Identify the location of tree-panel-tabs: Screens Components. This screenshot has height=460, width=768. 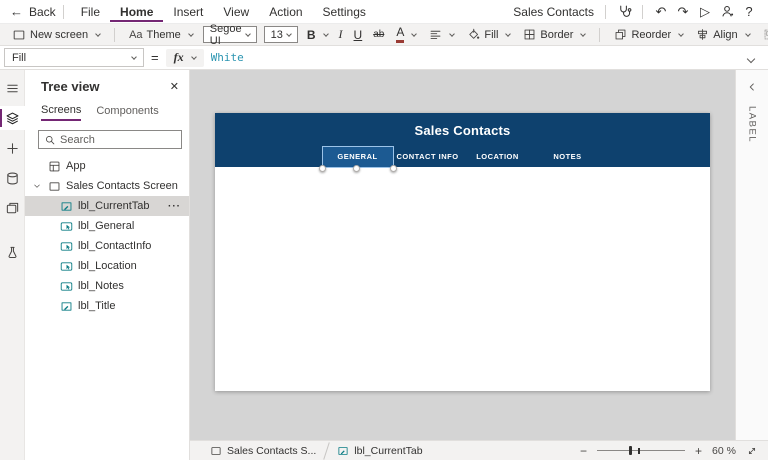
(107, 107).